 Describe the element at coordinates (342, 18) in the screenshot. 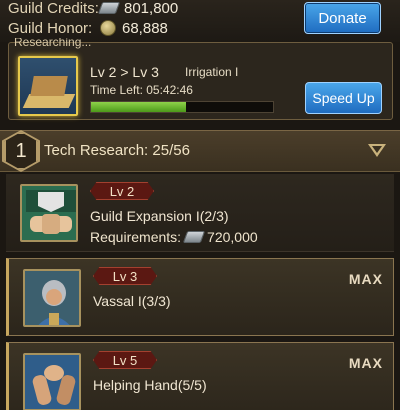

I see `donate-button: Donate` at that location.